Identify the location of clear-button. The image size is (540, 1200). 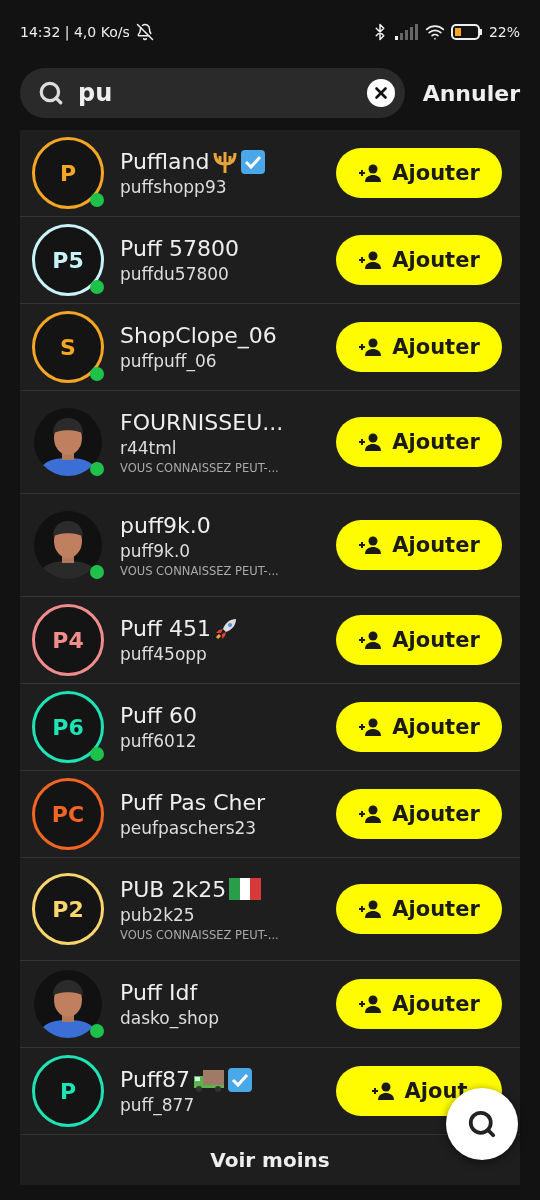
(380, 93).